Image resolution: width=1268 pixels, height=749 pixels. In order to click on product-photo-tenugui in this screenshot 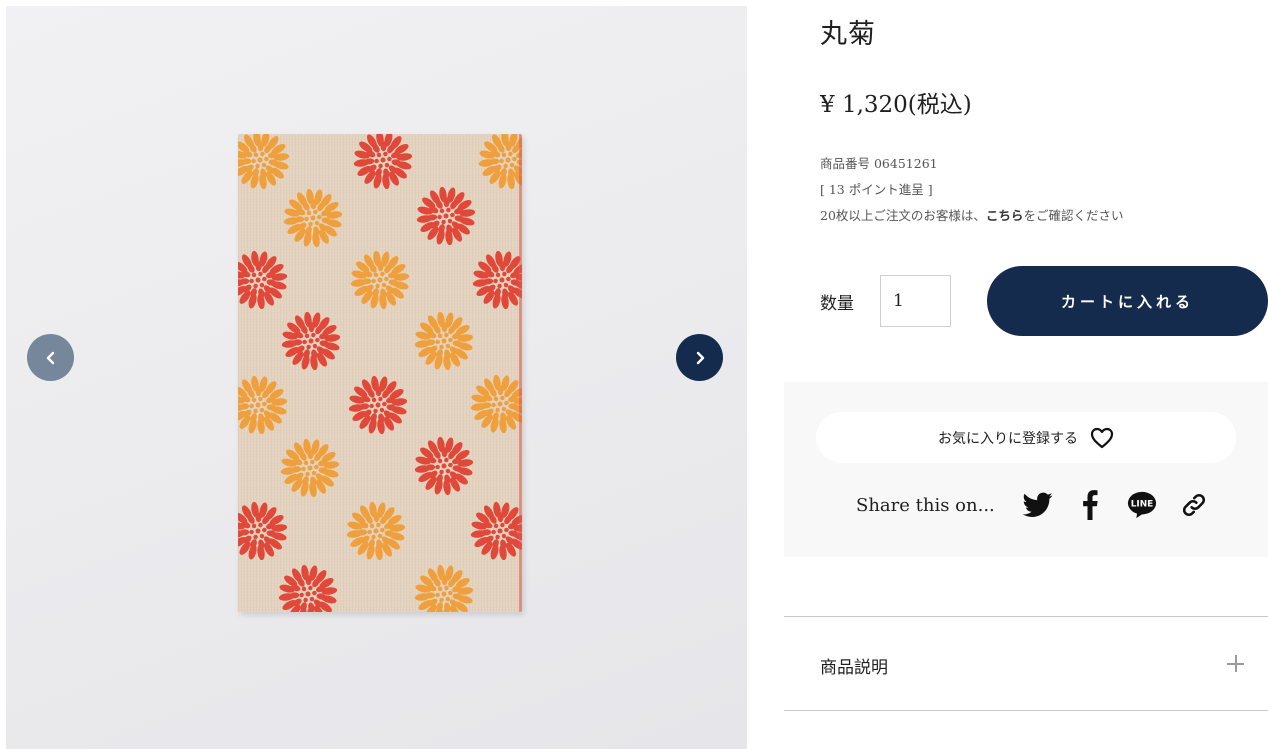, I will do `click(380, 373)`.